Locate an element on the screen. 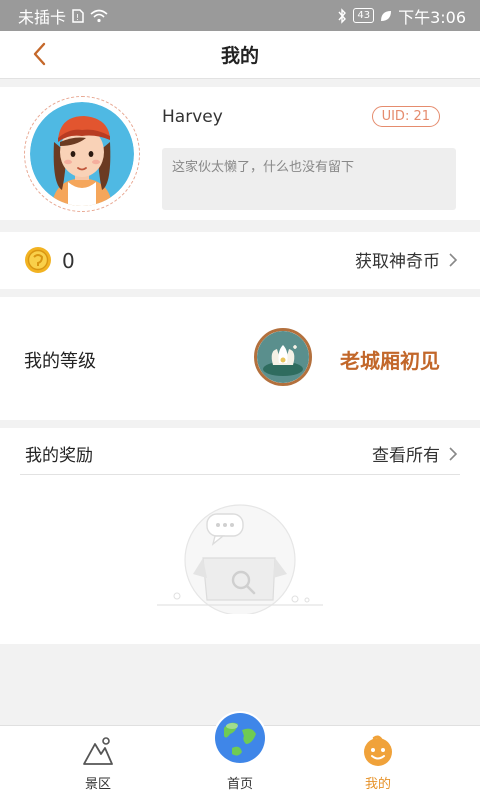 The image size is (480, 800). tab-mine: 我的 is located at coordinates (378, 763).